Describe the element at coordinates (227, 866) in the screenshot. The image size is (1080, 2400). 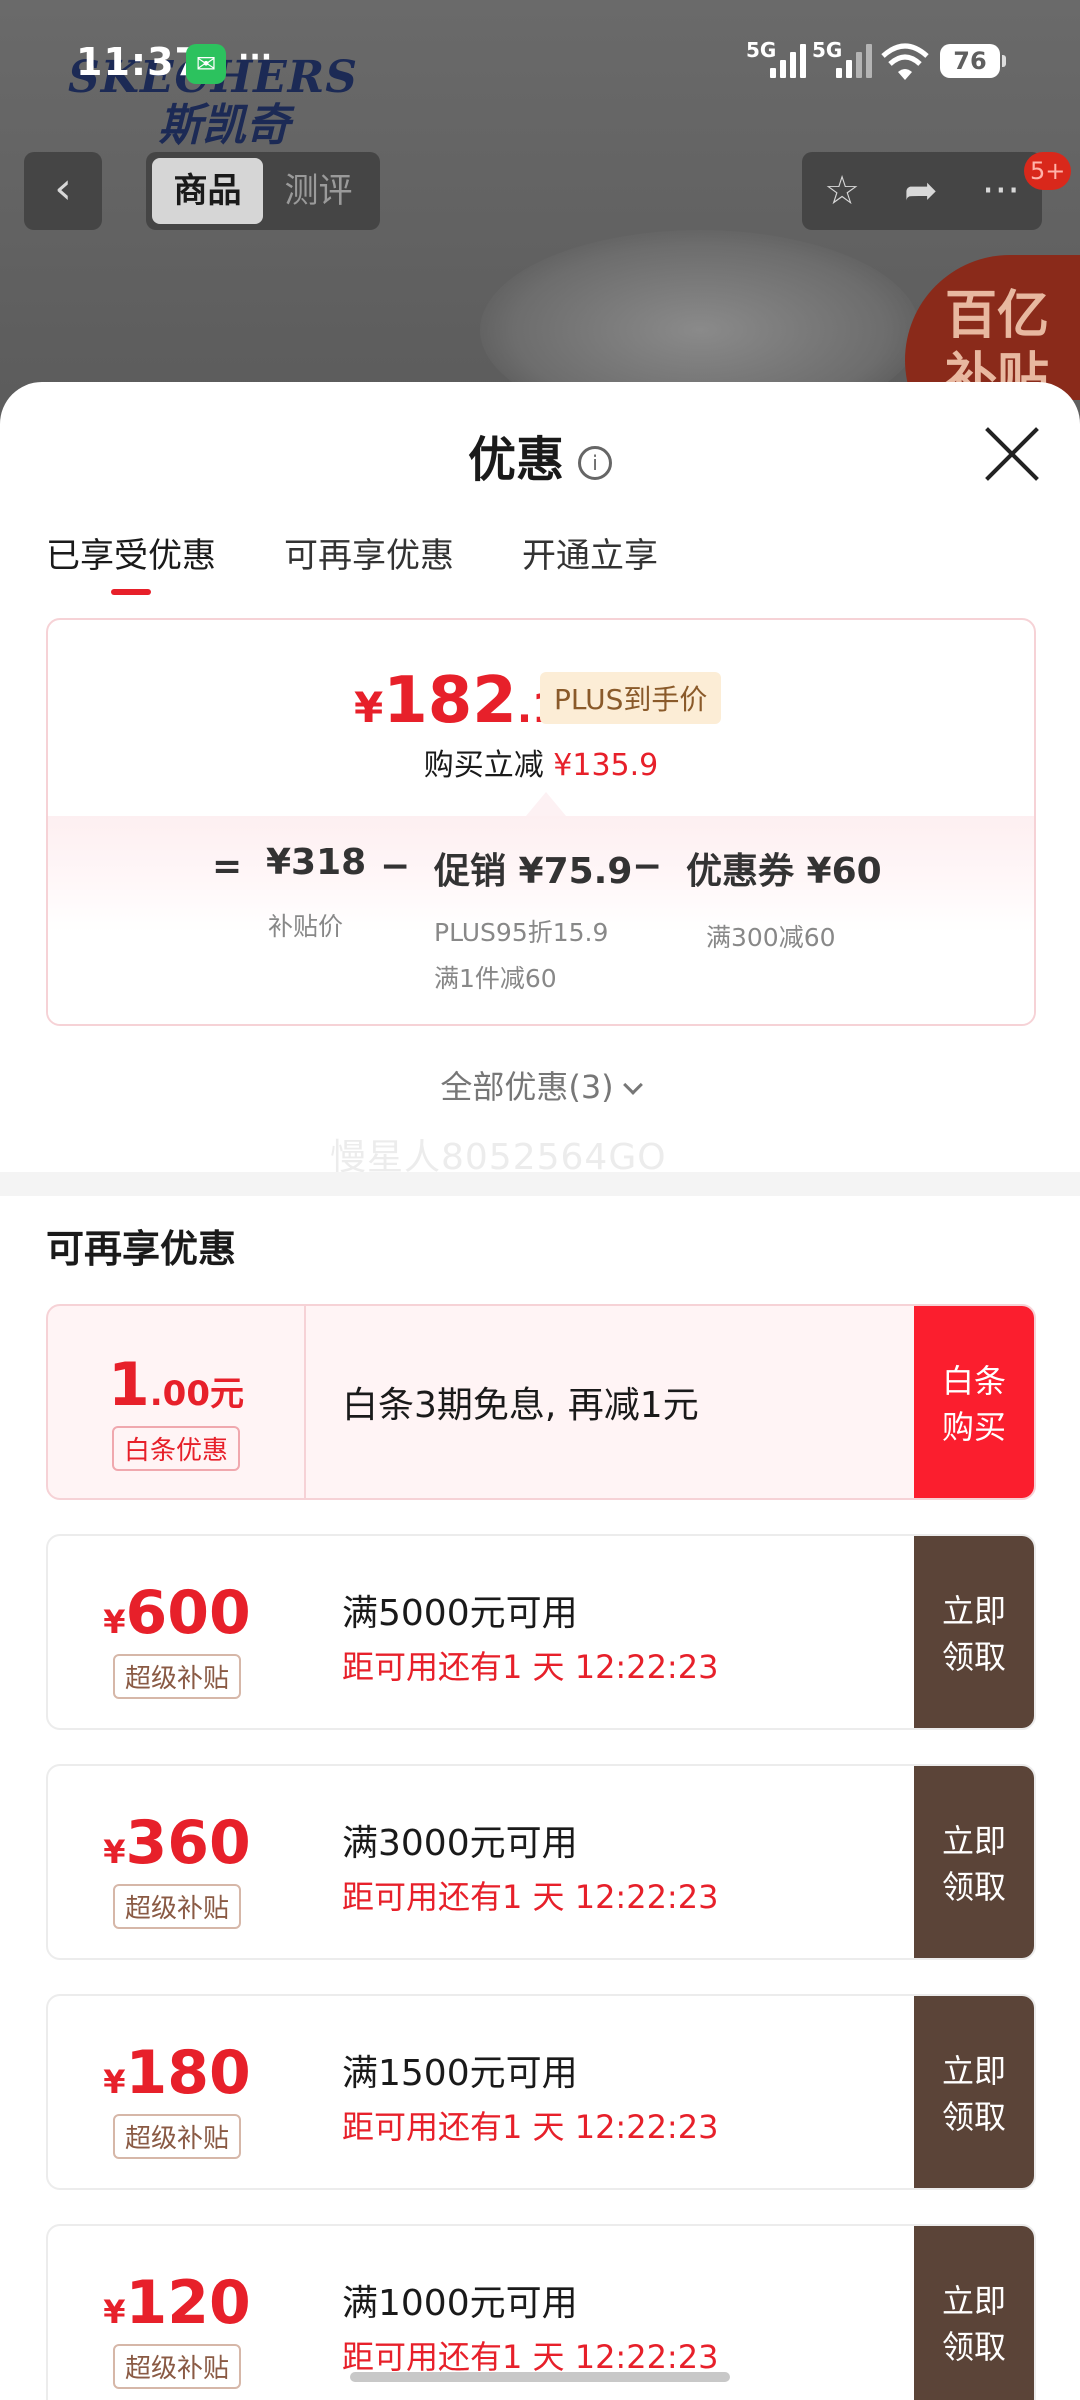
I see `equals-sign: =` at that location.